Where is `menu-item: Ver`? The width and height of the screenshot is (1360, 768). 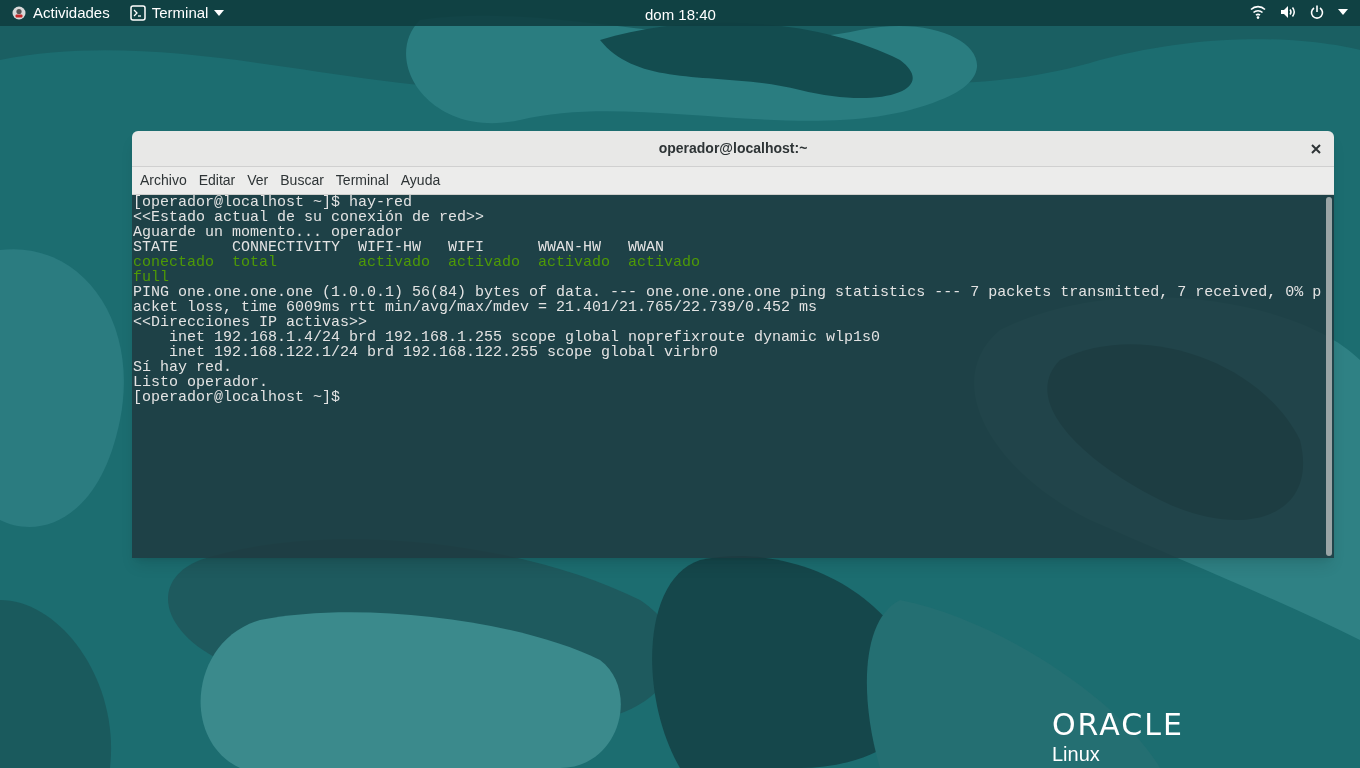
menu-item: Ver is located at coordinates (258, 180).